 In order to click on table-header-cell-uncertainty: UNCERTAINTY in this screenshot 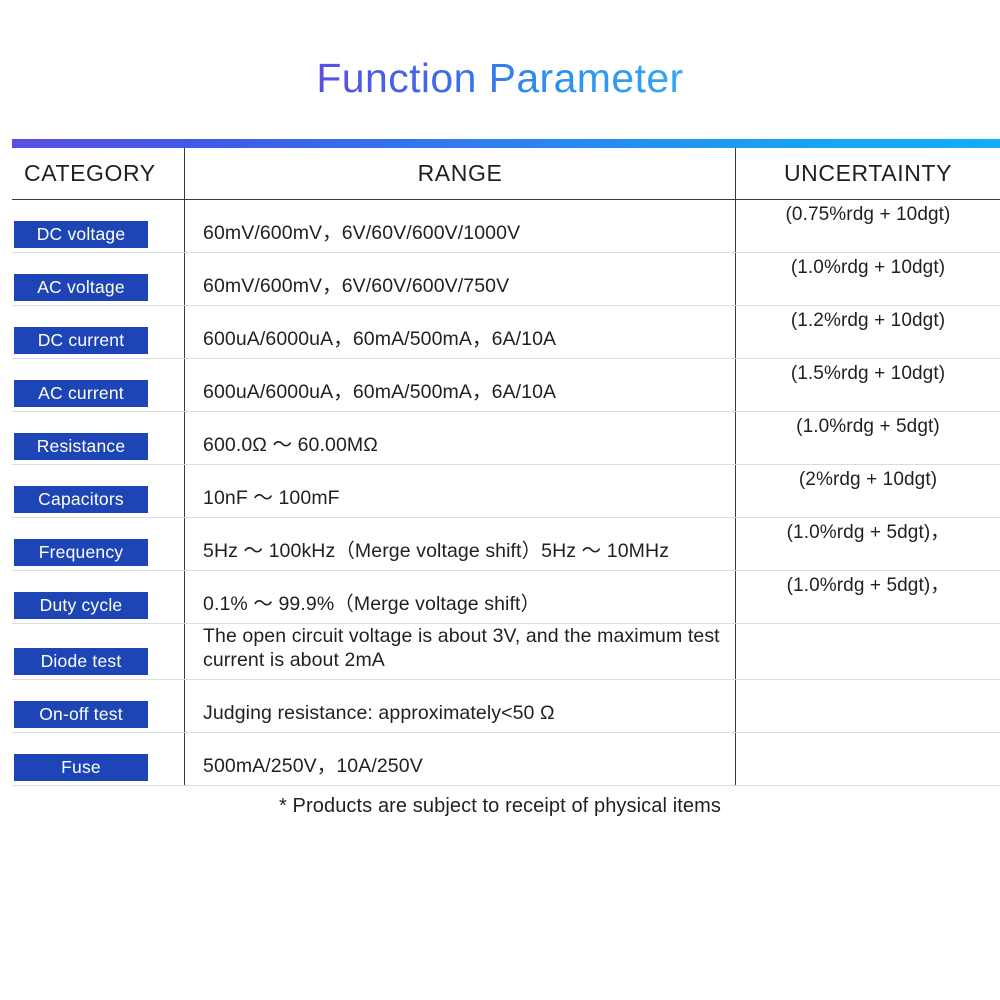, I will do `click(867, 173)`.